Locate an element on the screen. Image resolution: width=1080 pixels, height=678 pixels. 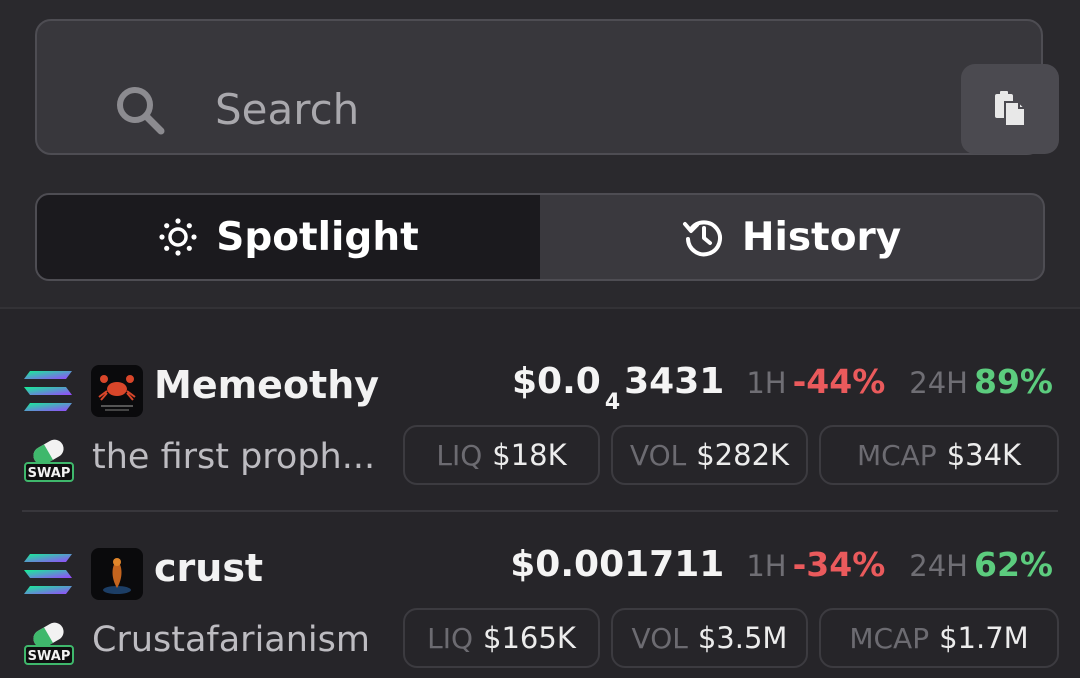
crab-avatar-icon is located at coordinates (117, 393).